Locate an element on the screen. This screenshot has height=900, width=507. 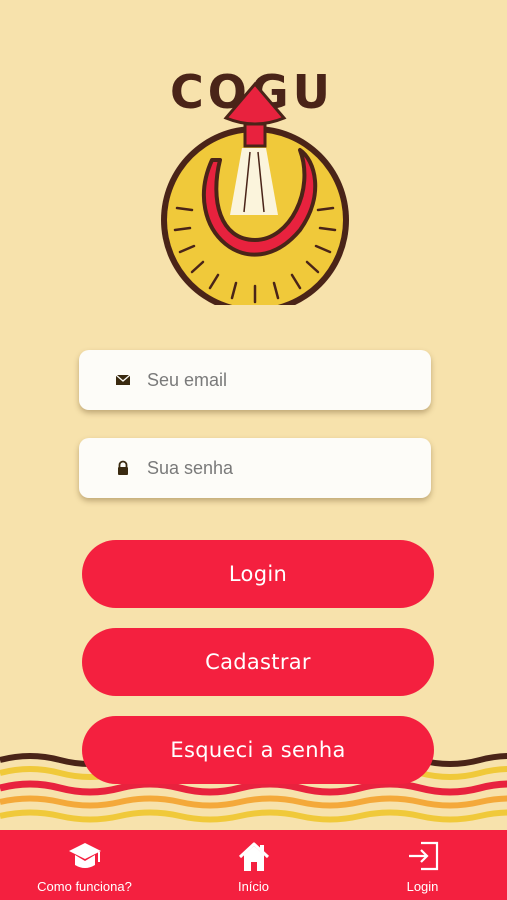
register-button: Cadastrar is located at coordinates (258, 662).